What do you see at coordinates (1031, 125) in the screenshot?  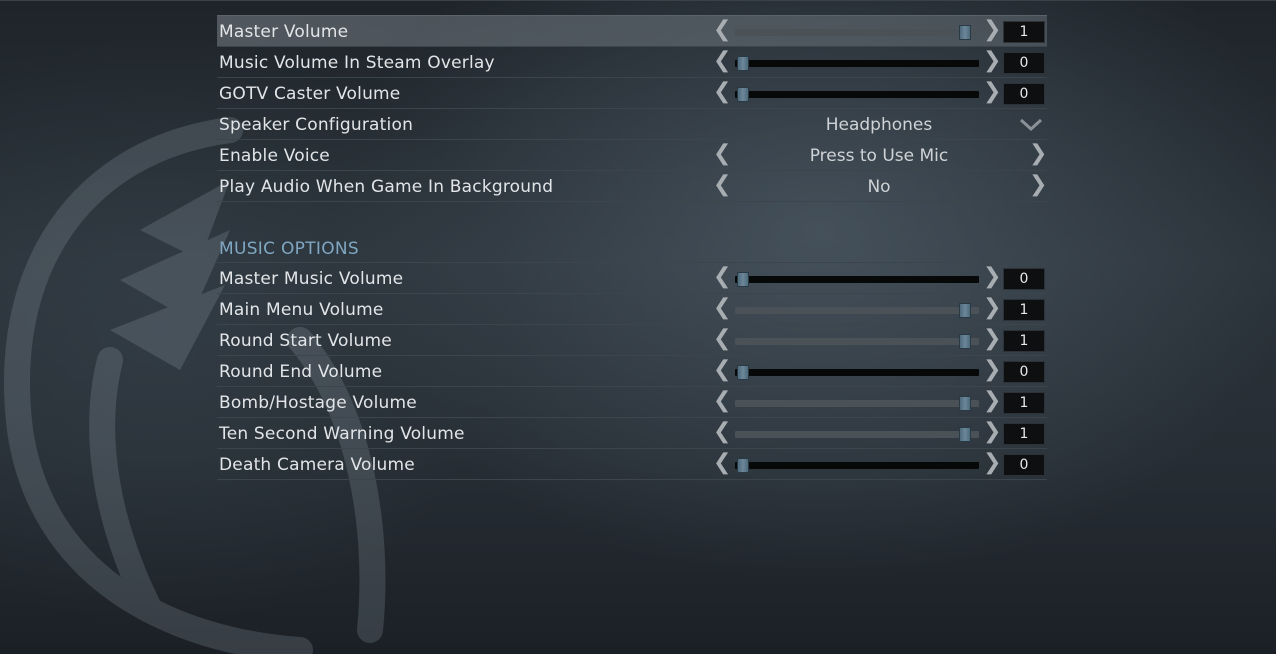 I see `chevron-down-icon` at bounding box center [1031, 125].